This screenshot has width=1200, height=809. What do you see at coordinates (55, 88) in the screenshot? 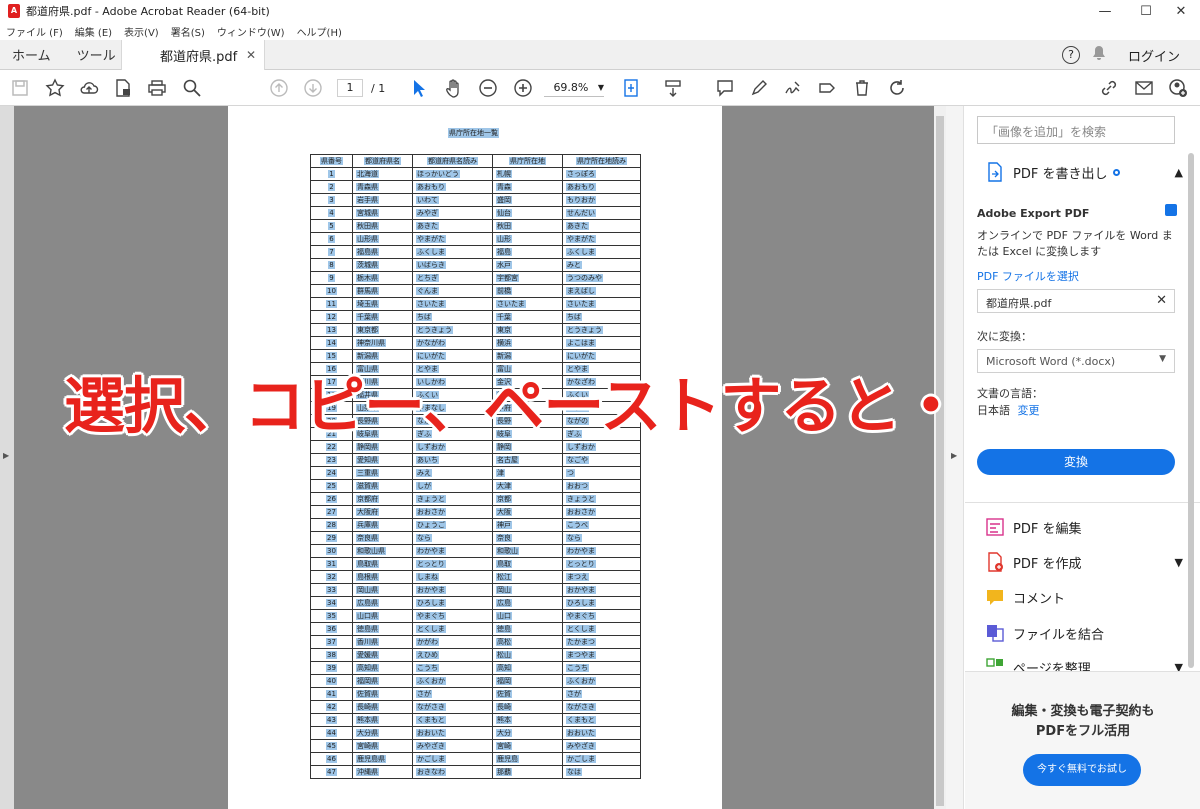
I see `bookmark-star-icon` at bounding box center [55, 88].